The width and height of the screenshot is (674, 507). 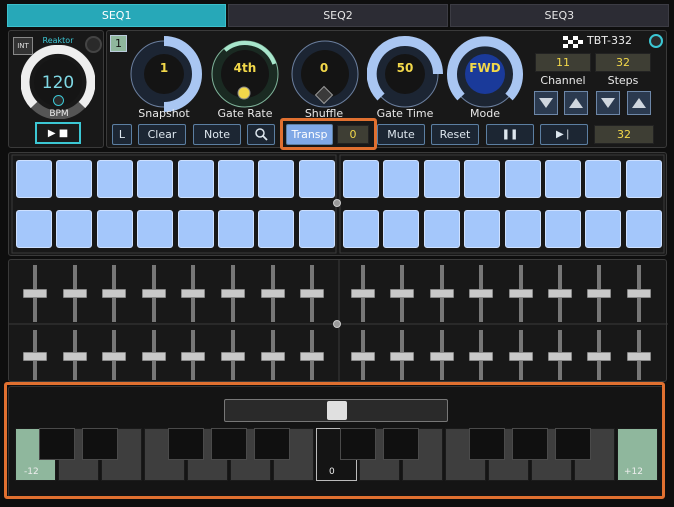 What do you see at coordinates (639, 103) in the screenshot?
I see `steps-up-button` at bounding box center [639, 103].